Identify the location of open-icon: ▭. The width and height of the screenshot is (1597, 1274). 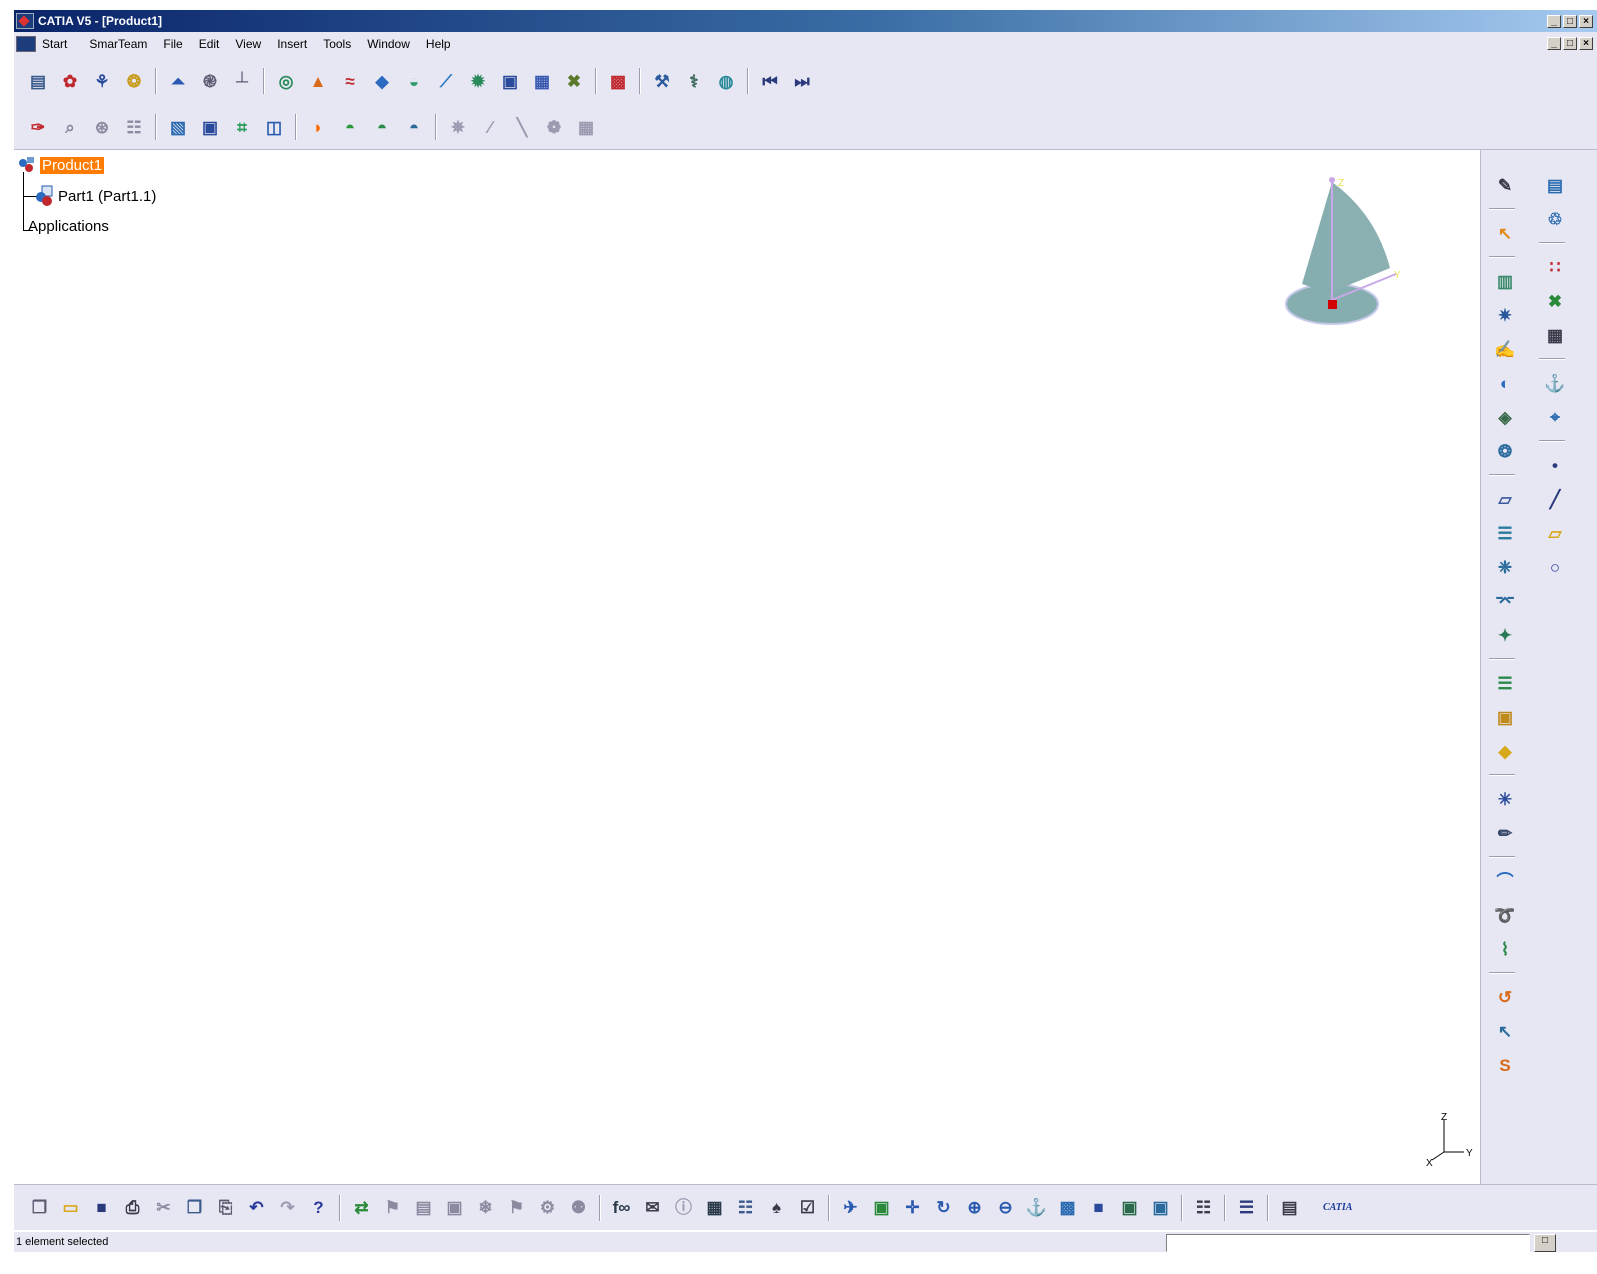
(70, 1208).